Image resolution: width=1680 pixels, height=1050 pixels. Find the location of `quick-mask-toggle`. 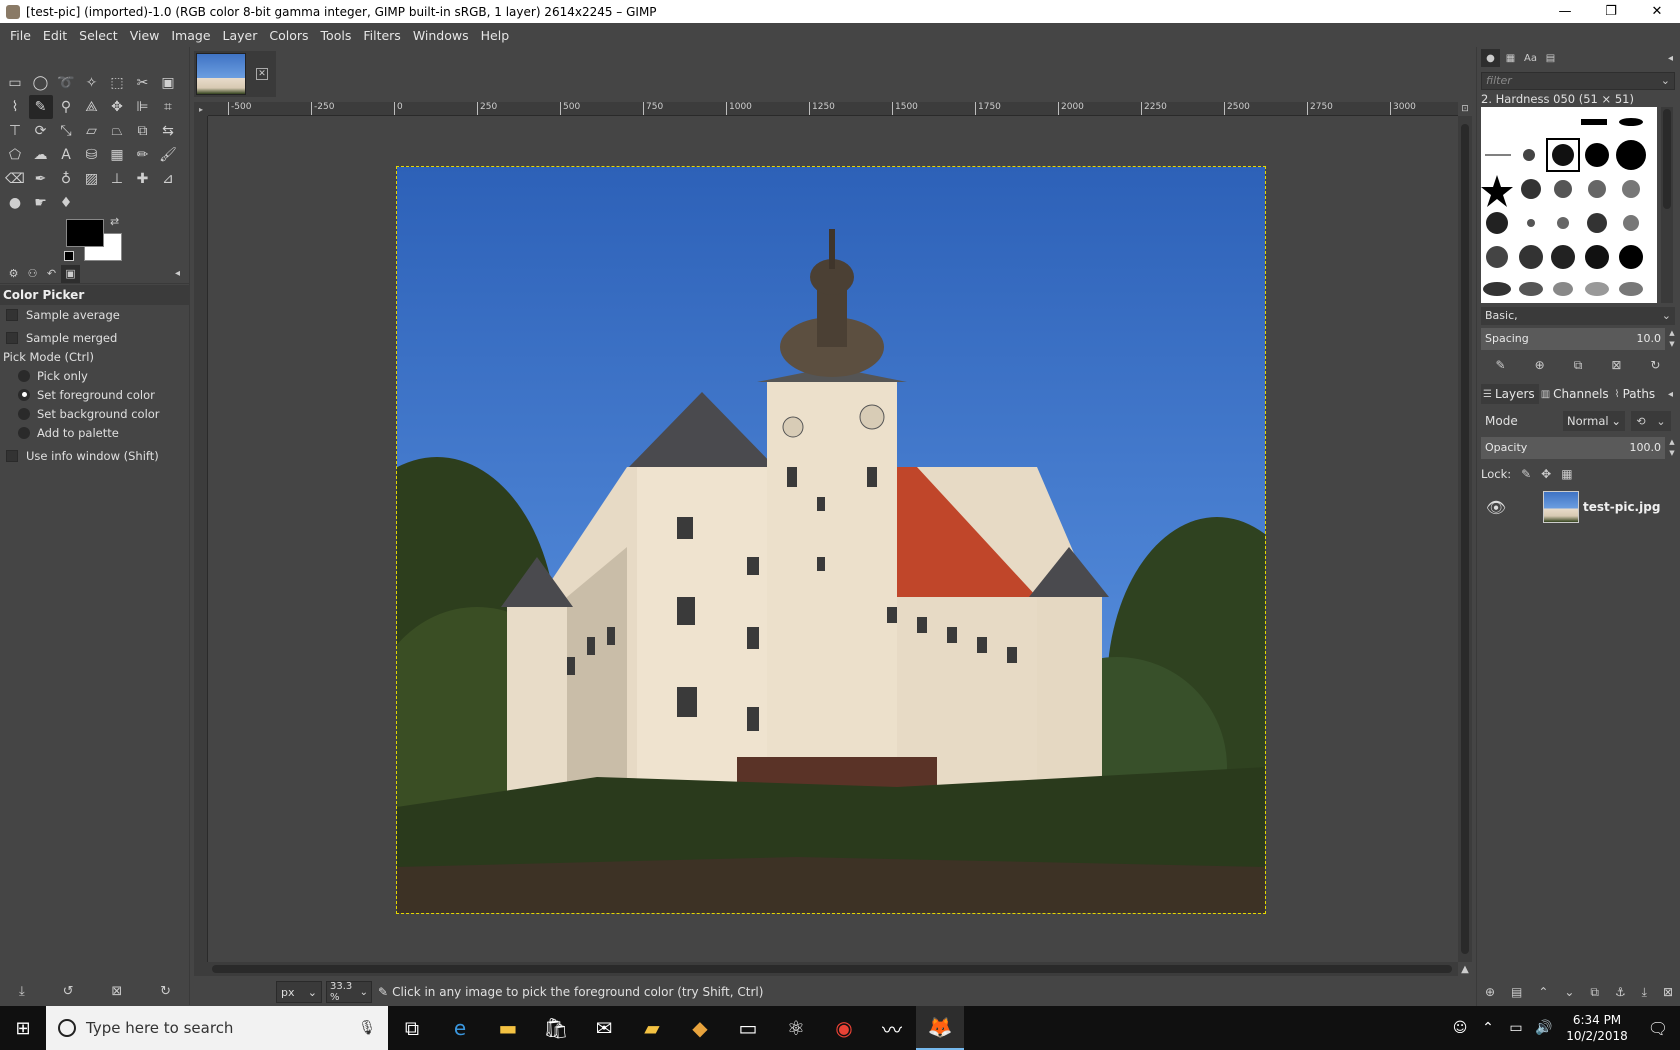

quick-mask-toggle is located at coordinates (201, 969).